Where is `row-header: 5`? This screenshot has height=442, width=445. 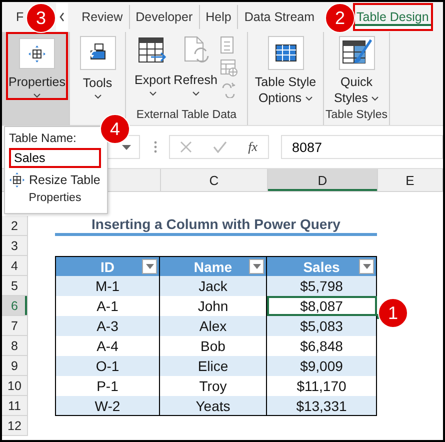
row-header: 5 is located at coordinates (15, 286).